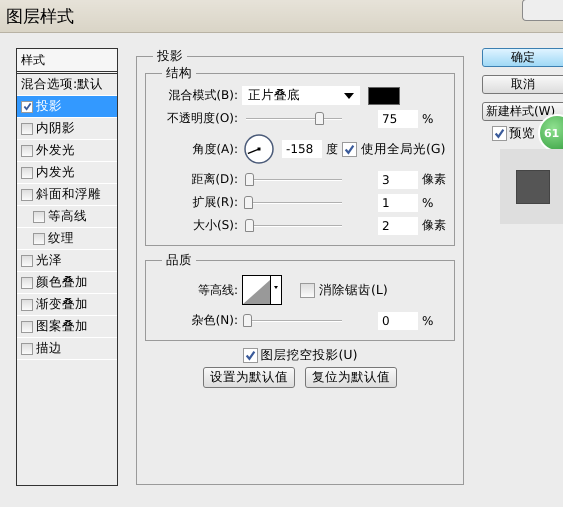  What do you see at coordinates (353, 290) in the screenshot?
I see `checkbox-label: 消除锯齿(L)` at bounding box center [353, 290].